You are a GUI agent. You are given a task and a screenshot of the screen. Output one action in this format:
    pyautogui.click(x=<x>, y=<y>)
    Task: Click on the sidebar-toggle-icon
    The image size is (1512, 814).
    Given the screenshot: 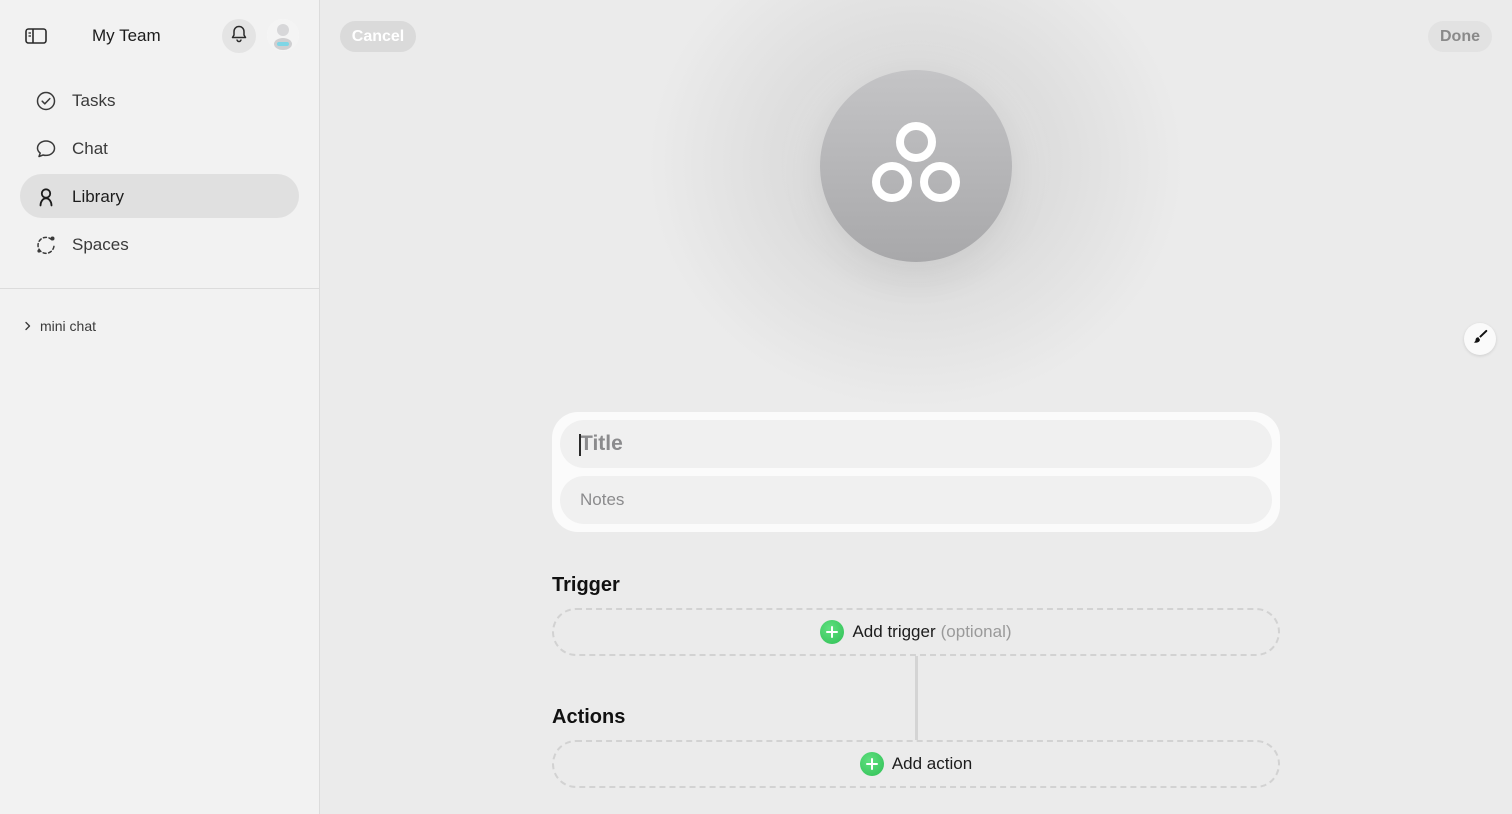 What is the action you would take?
    pyautogui.click(x=36, y=36)
    